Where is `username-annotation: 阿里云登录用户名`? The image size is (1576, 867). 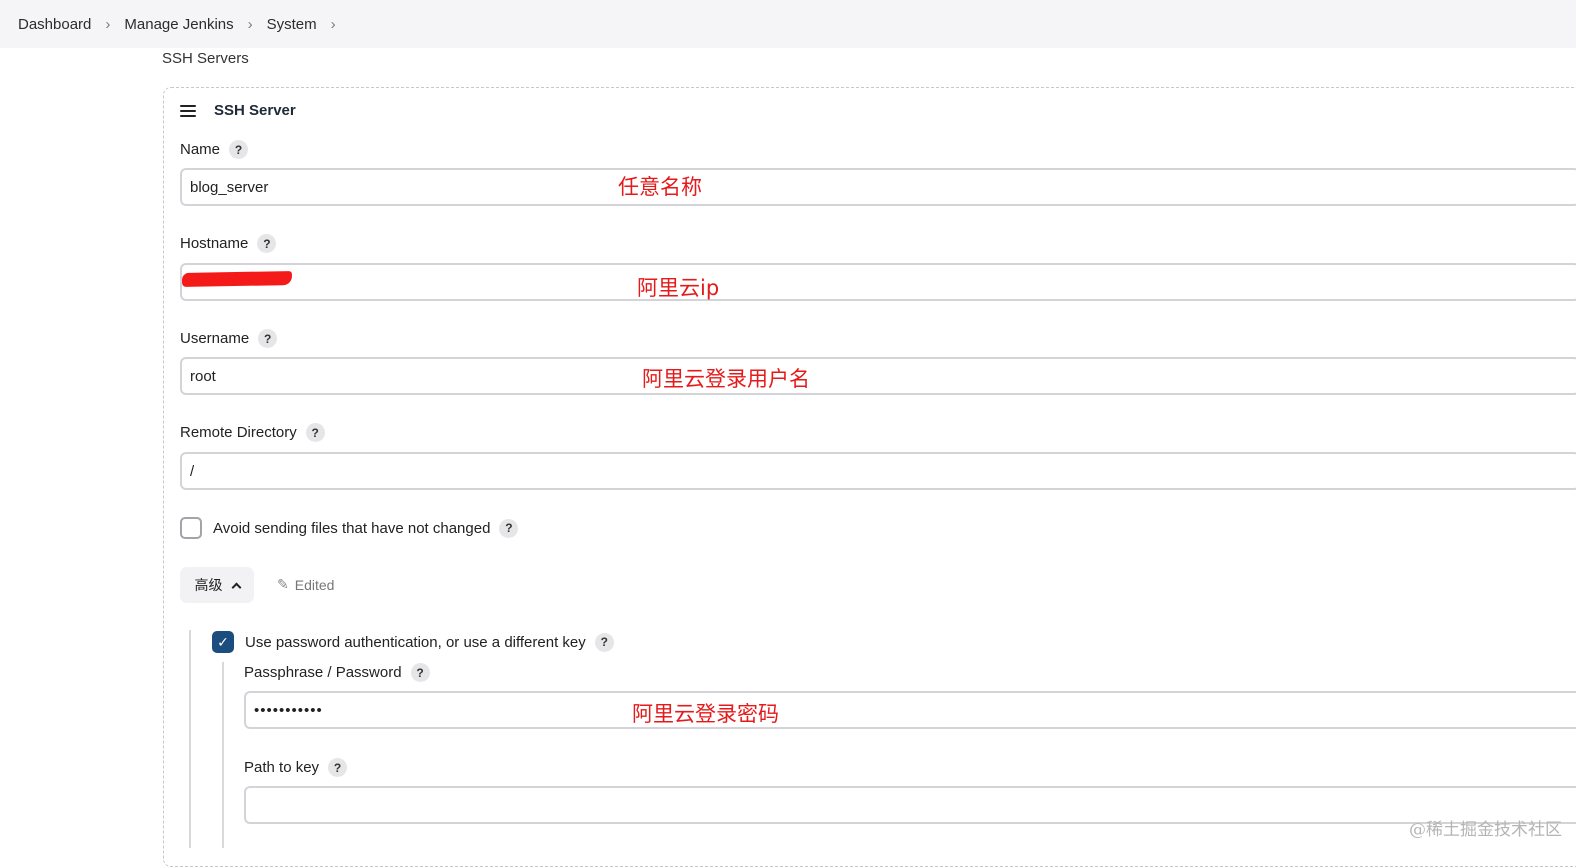 username-annotation: 阿里云登录用户名 is located at coordinates (726, 378).